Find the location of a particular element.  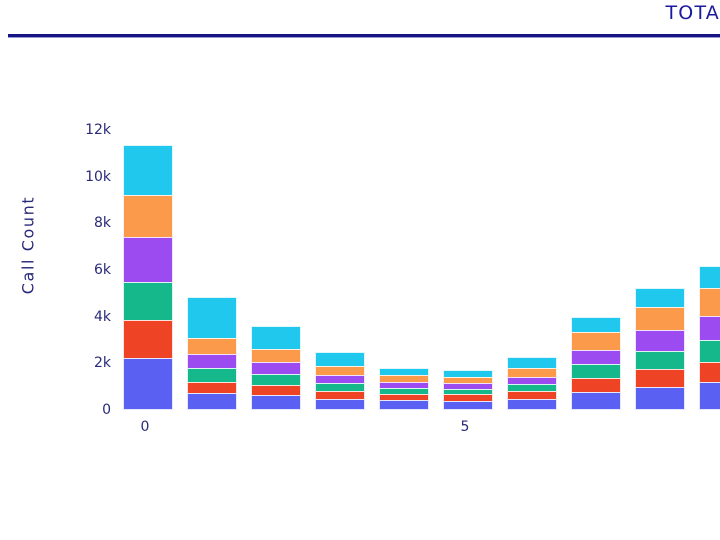

page-header: TOTA is located at coordinates (360, 20).